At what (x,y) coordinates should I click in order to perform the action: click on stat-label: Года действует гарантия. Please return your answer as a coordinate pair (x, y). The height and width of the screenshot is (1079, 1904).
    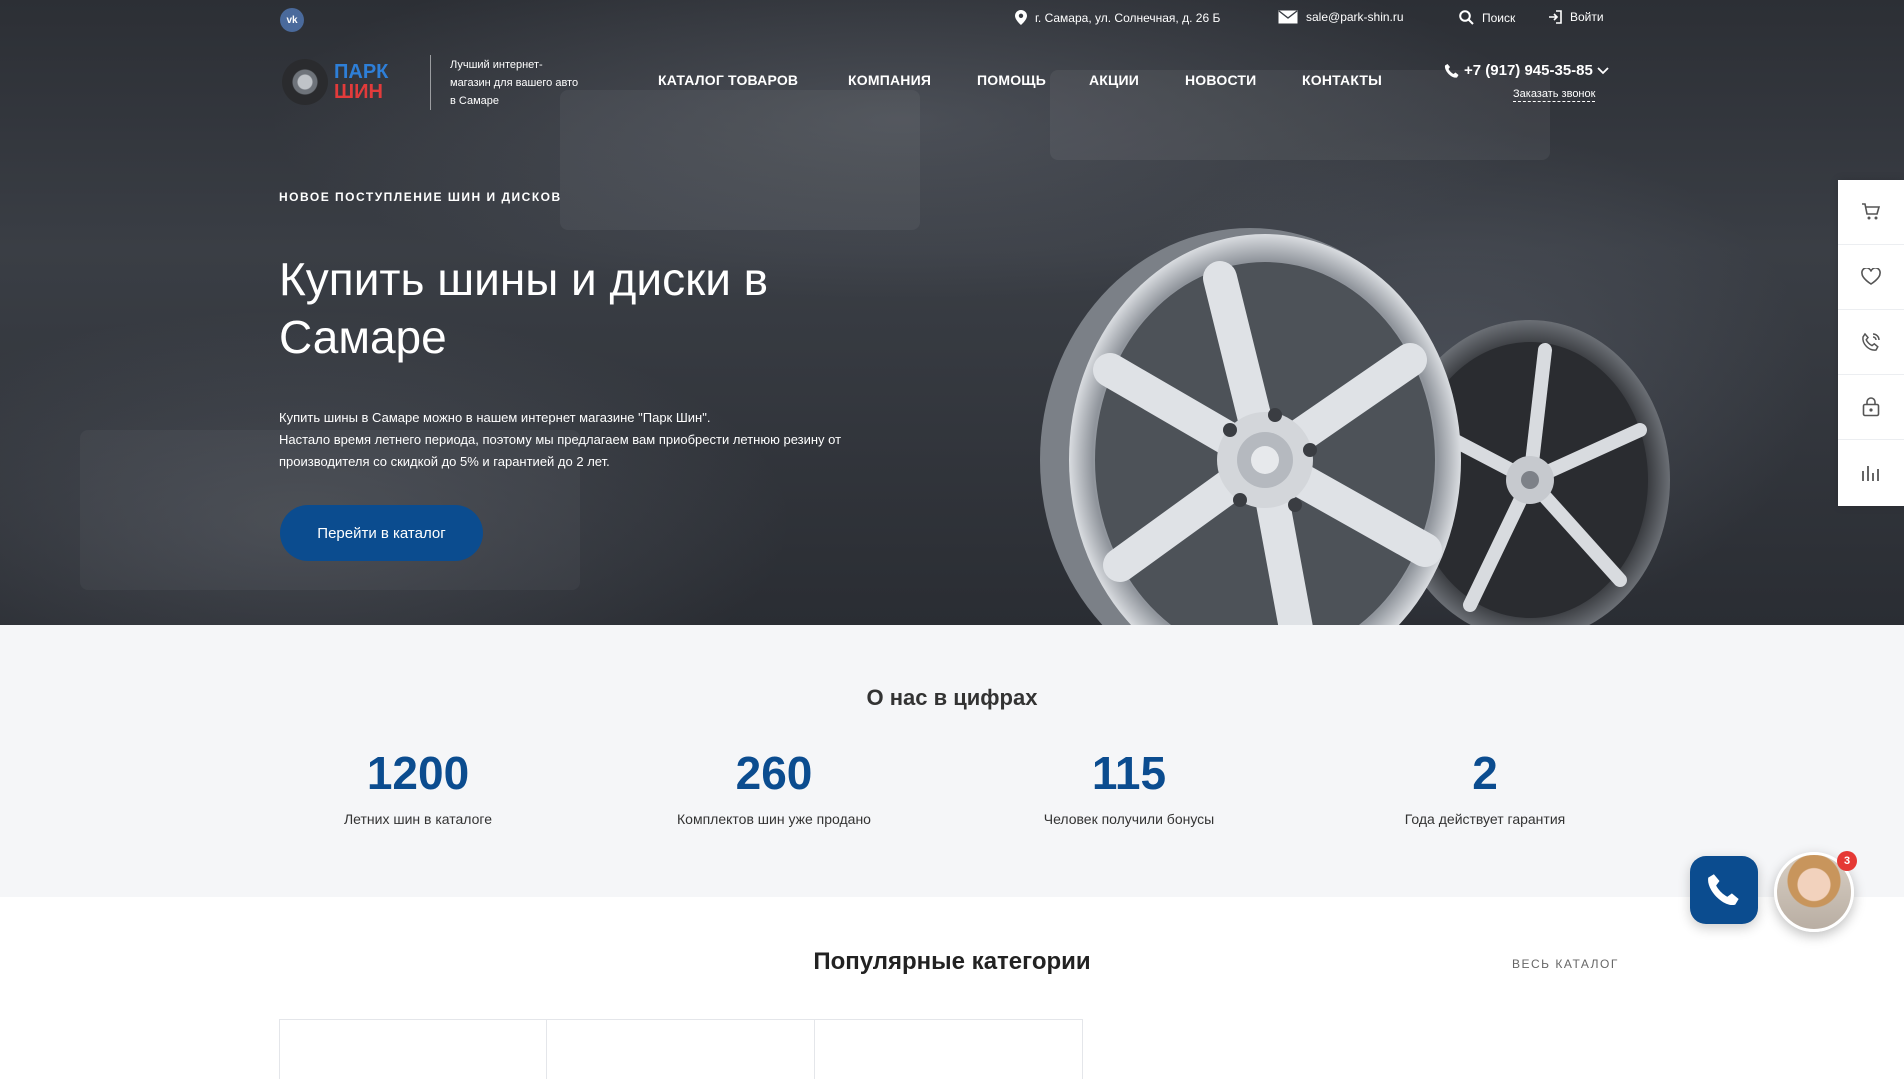
    Looking at the image, I should click on (1485, 819).